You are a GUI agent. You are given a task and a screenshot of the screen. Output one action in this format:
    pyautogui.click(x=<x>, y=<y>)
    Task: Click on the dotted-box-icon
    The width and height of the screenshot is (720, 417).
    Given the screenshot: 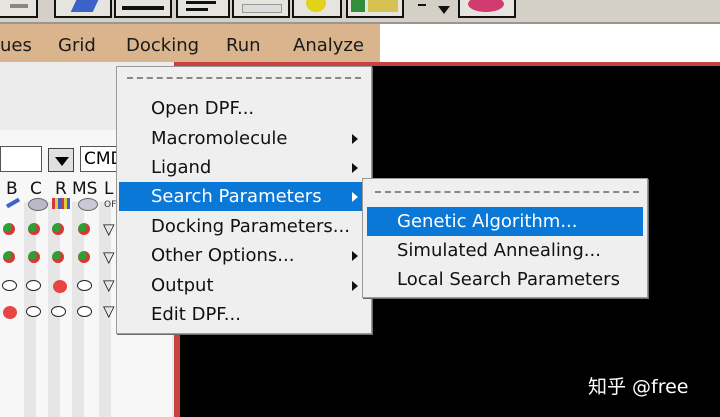 What is the action you would take?
    pyautogui.click(x=262, y=8)
    